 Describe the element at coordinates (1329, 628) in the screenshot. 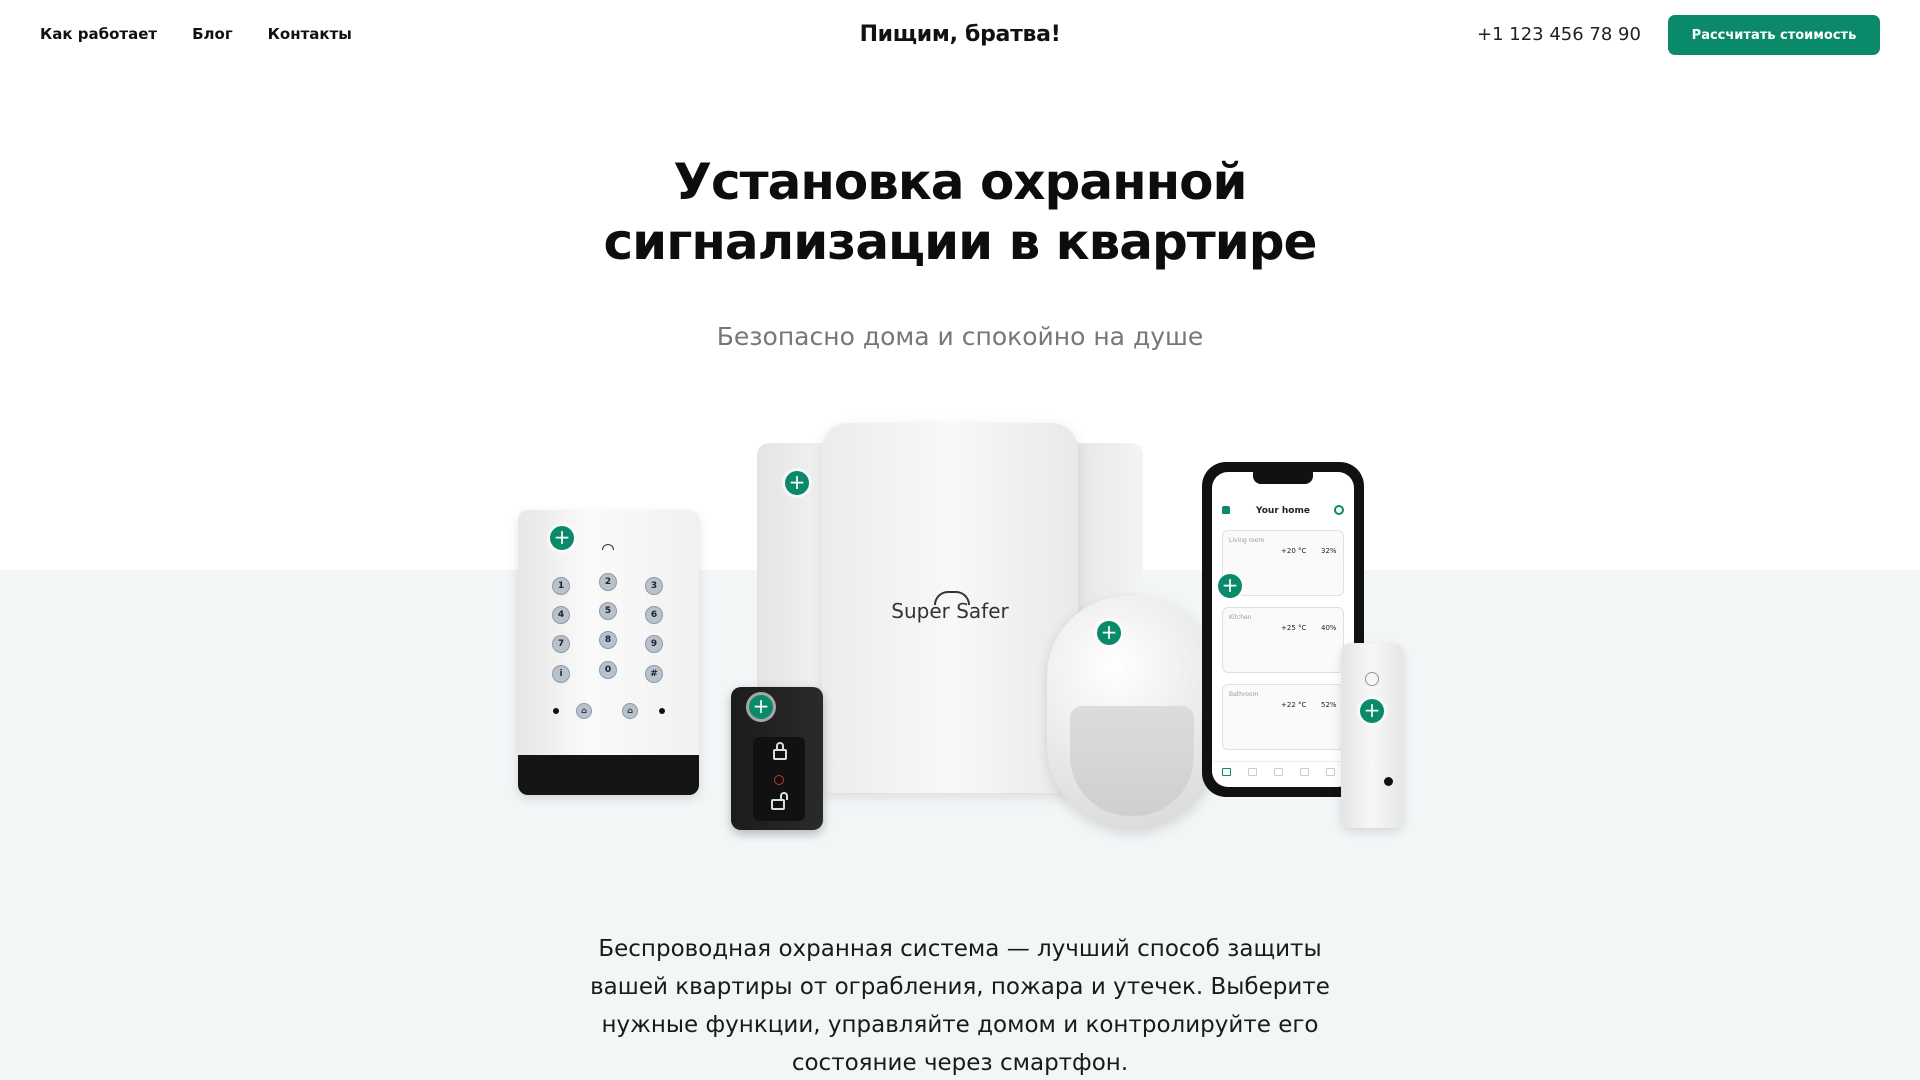

I see `room-humidity: 40%` at that location.